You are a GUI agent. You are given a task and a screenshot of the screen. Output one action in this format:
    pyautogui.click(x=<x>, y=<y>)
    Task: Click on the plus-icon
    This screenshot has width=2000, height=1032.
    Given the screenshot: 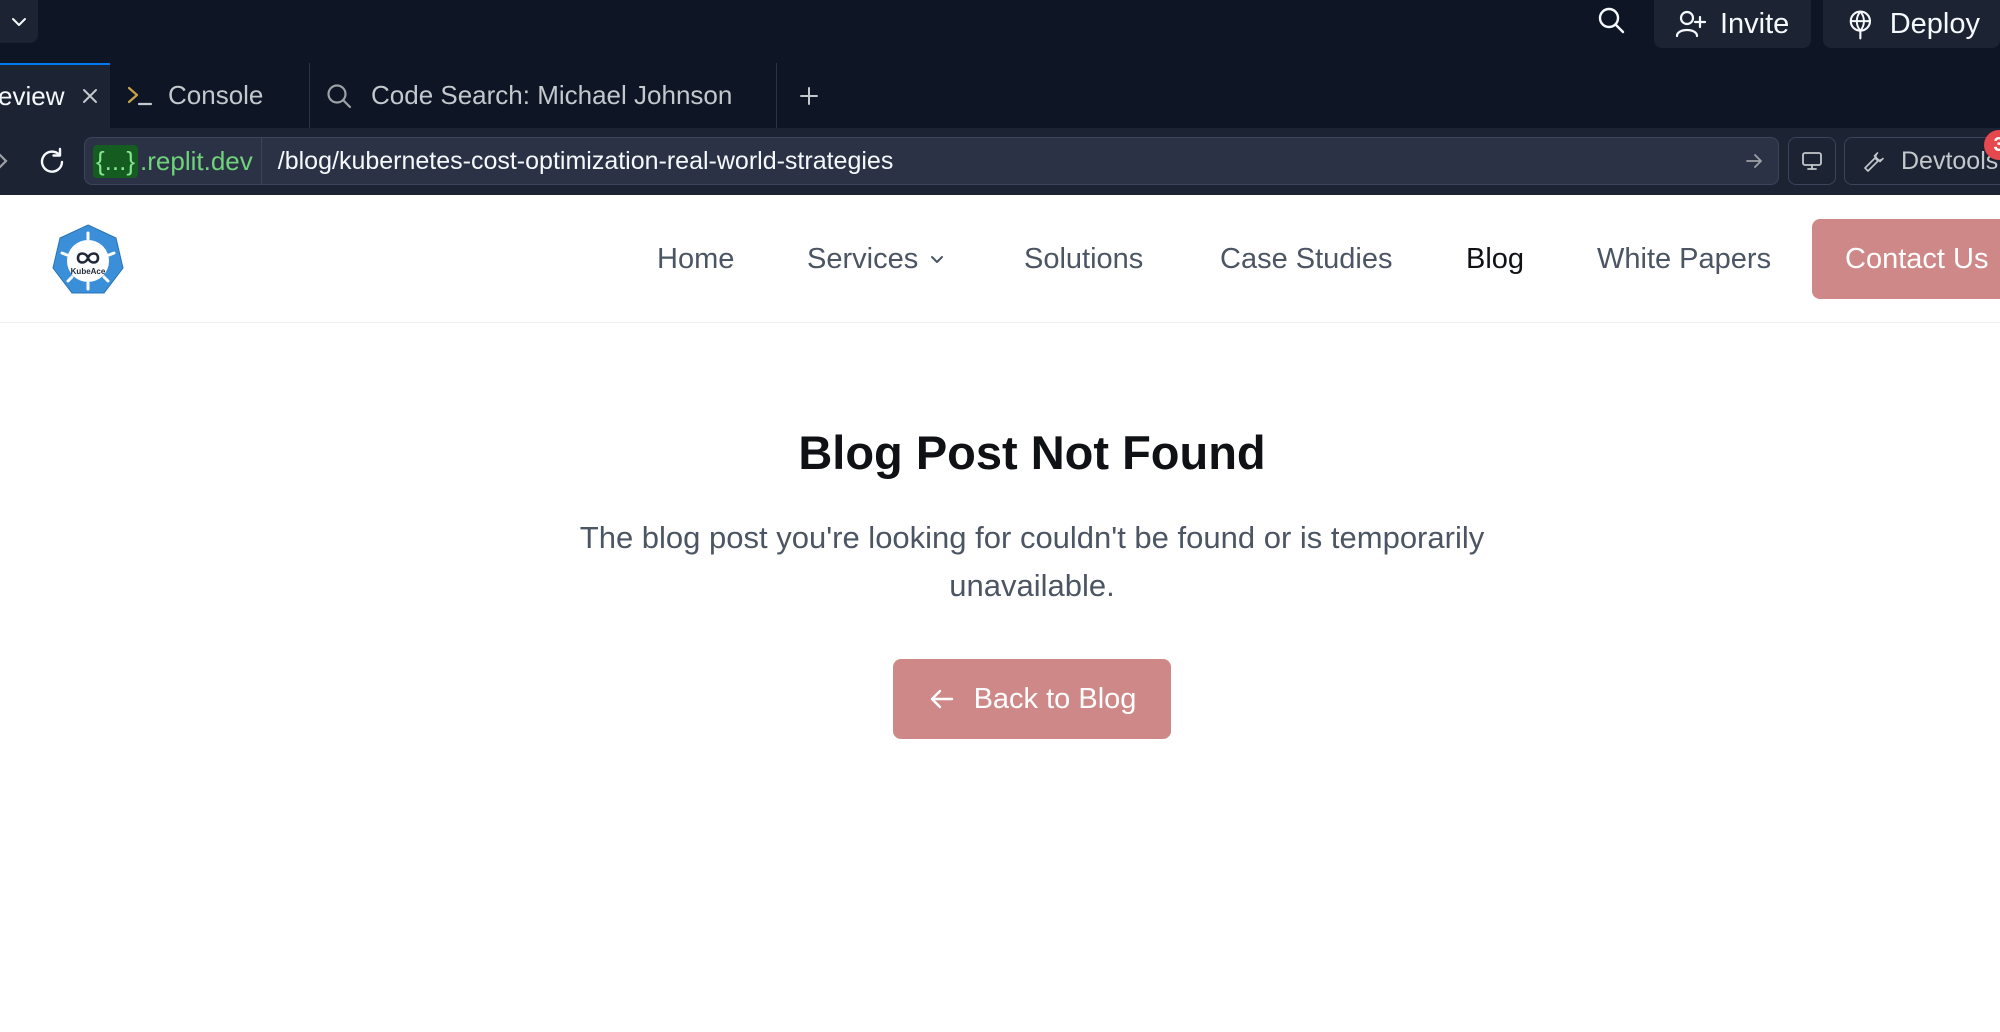 What is the action you would take?
    pyautogui.click(x=809, y=95)
    